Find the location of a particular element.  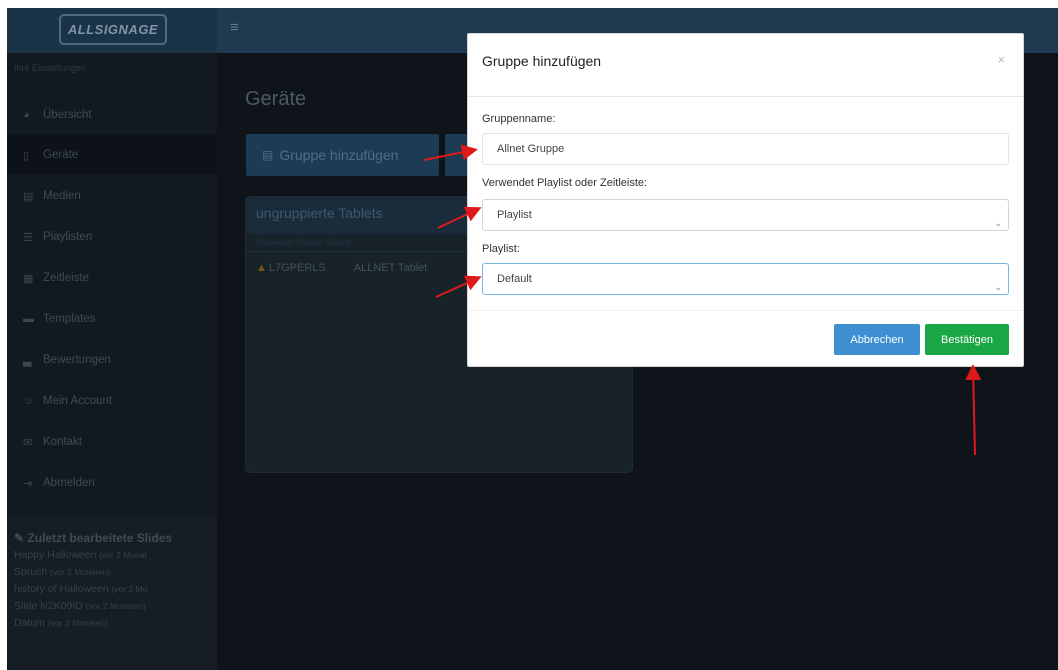

menu-toggle-icon: ≡ is located at coordinates (234, 27).